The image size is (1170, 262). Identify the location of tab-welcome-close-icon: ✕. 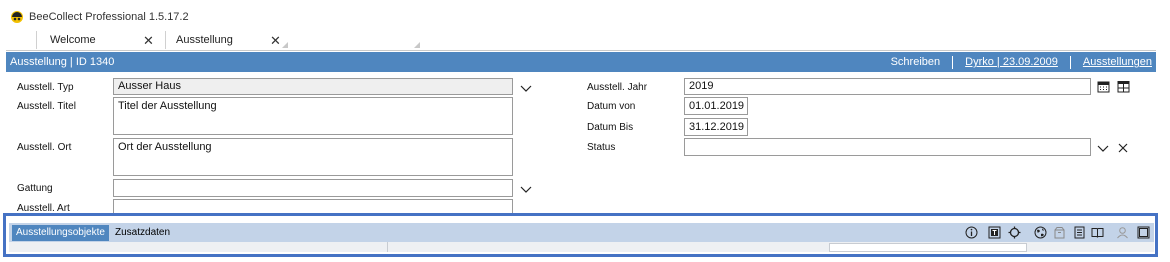
(148, 41).